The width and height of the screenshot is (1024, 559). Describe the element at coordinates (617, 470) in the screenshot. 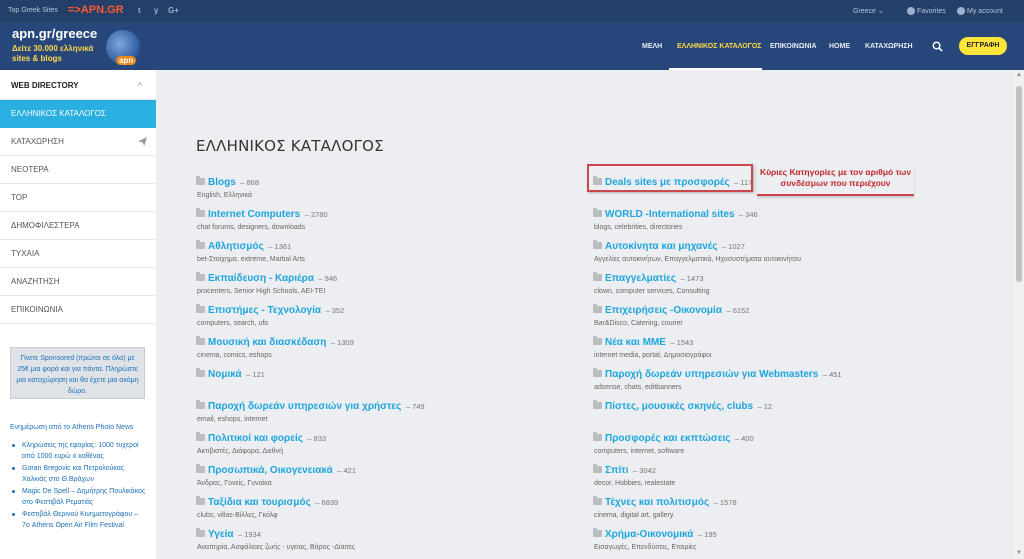

I see `category-link: Σπίτι` at that location.